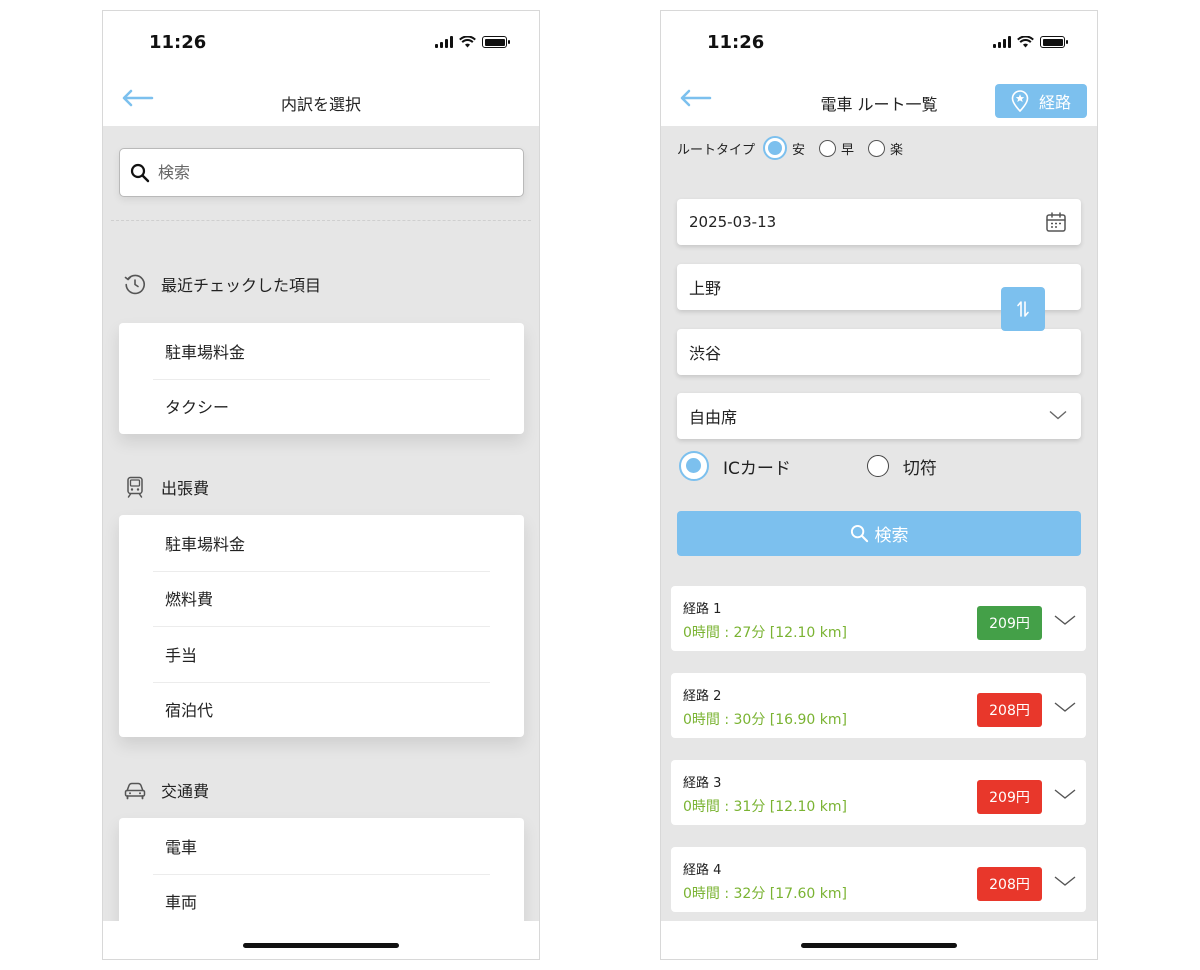 The width and height of the screenshot is (1200, 970). Describe the element at coordinates (321, 598) in the screenshot. I see `list-item: 燃料費` at that location.